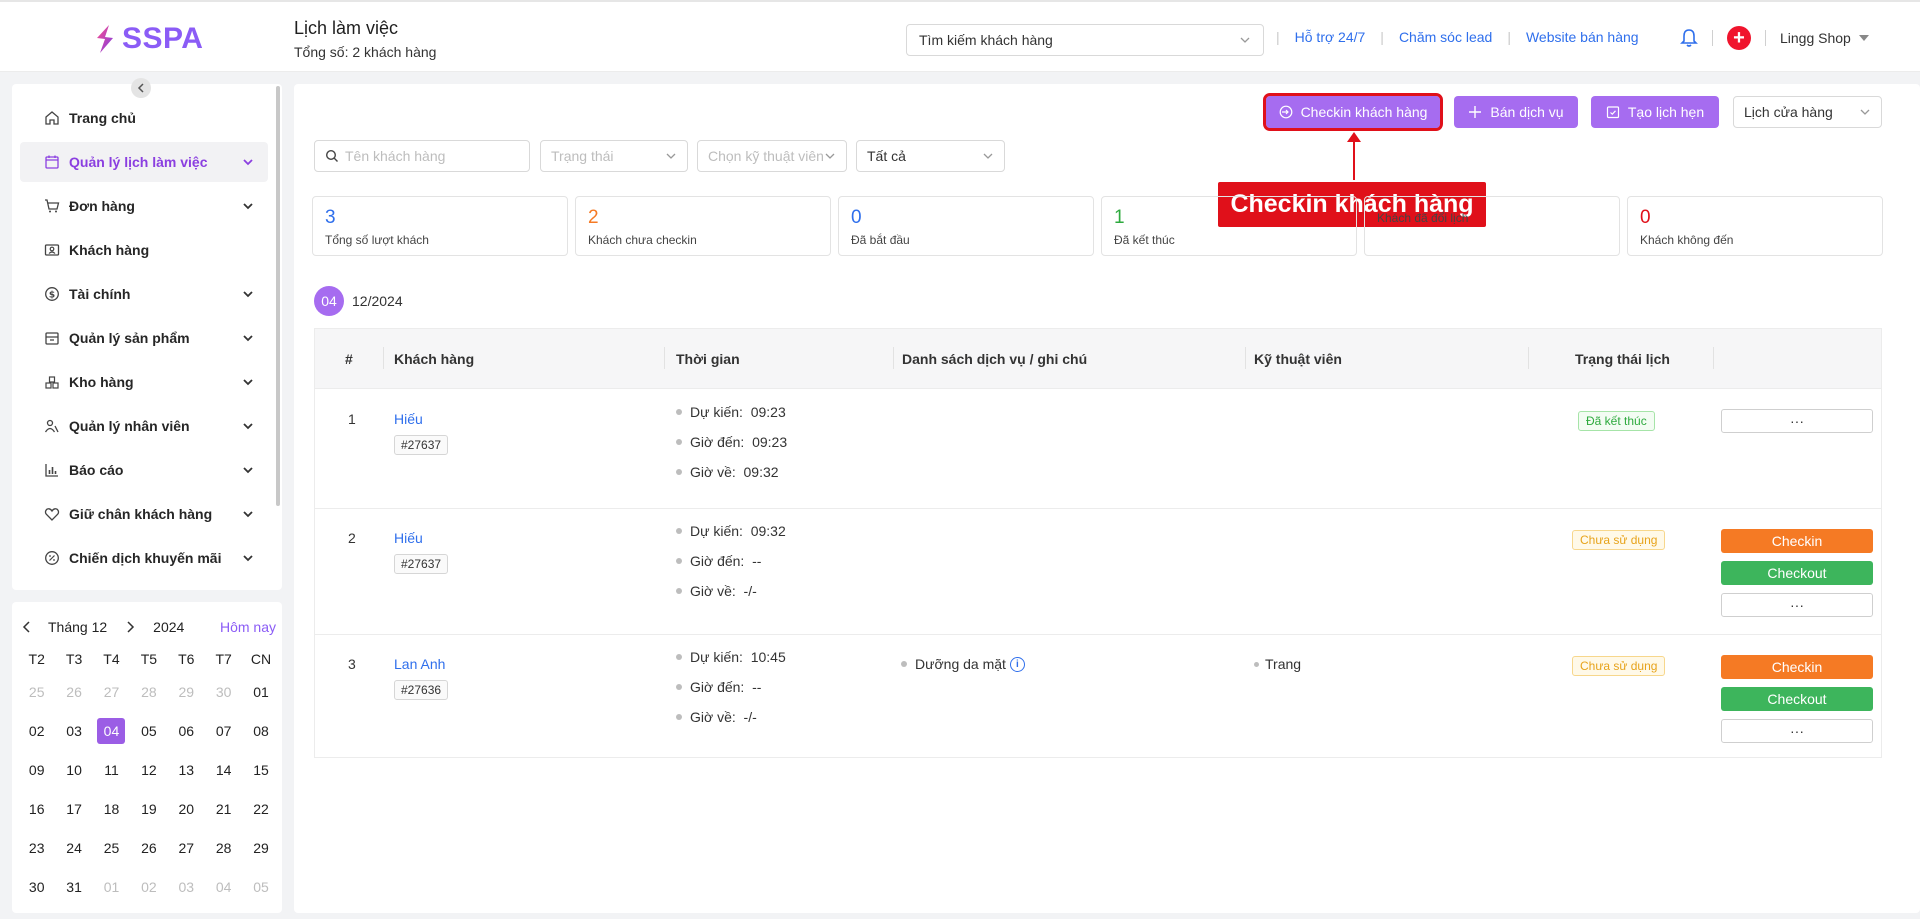 The width and height of the screenshot is (1920, 919). Describe the element at coordinates (186, 731) in the screenshot. I see `calendar-day: 06` at that location.